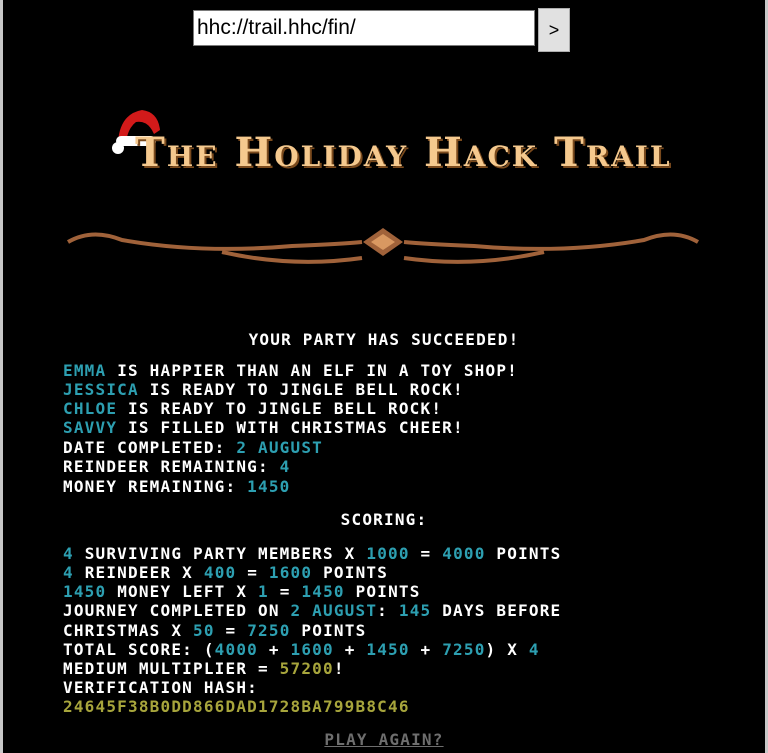  I want to click on v: 145, so click(415, 610).